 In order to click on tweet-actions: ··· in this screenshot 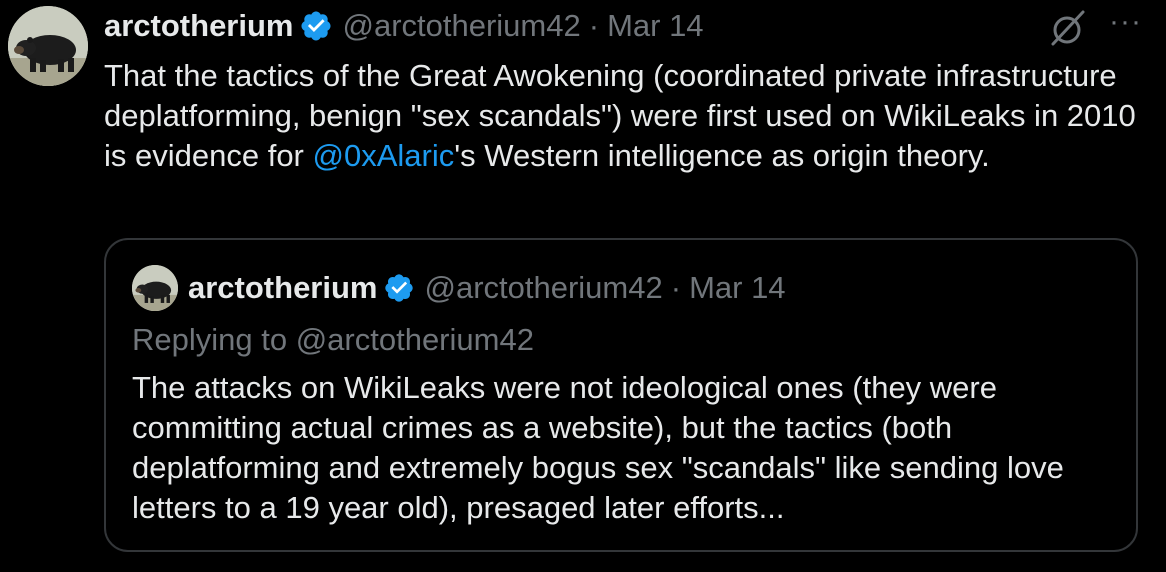, I will do `click(1094, 28)`.